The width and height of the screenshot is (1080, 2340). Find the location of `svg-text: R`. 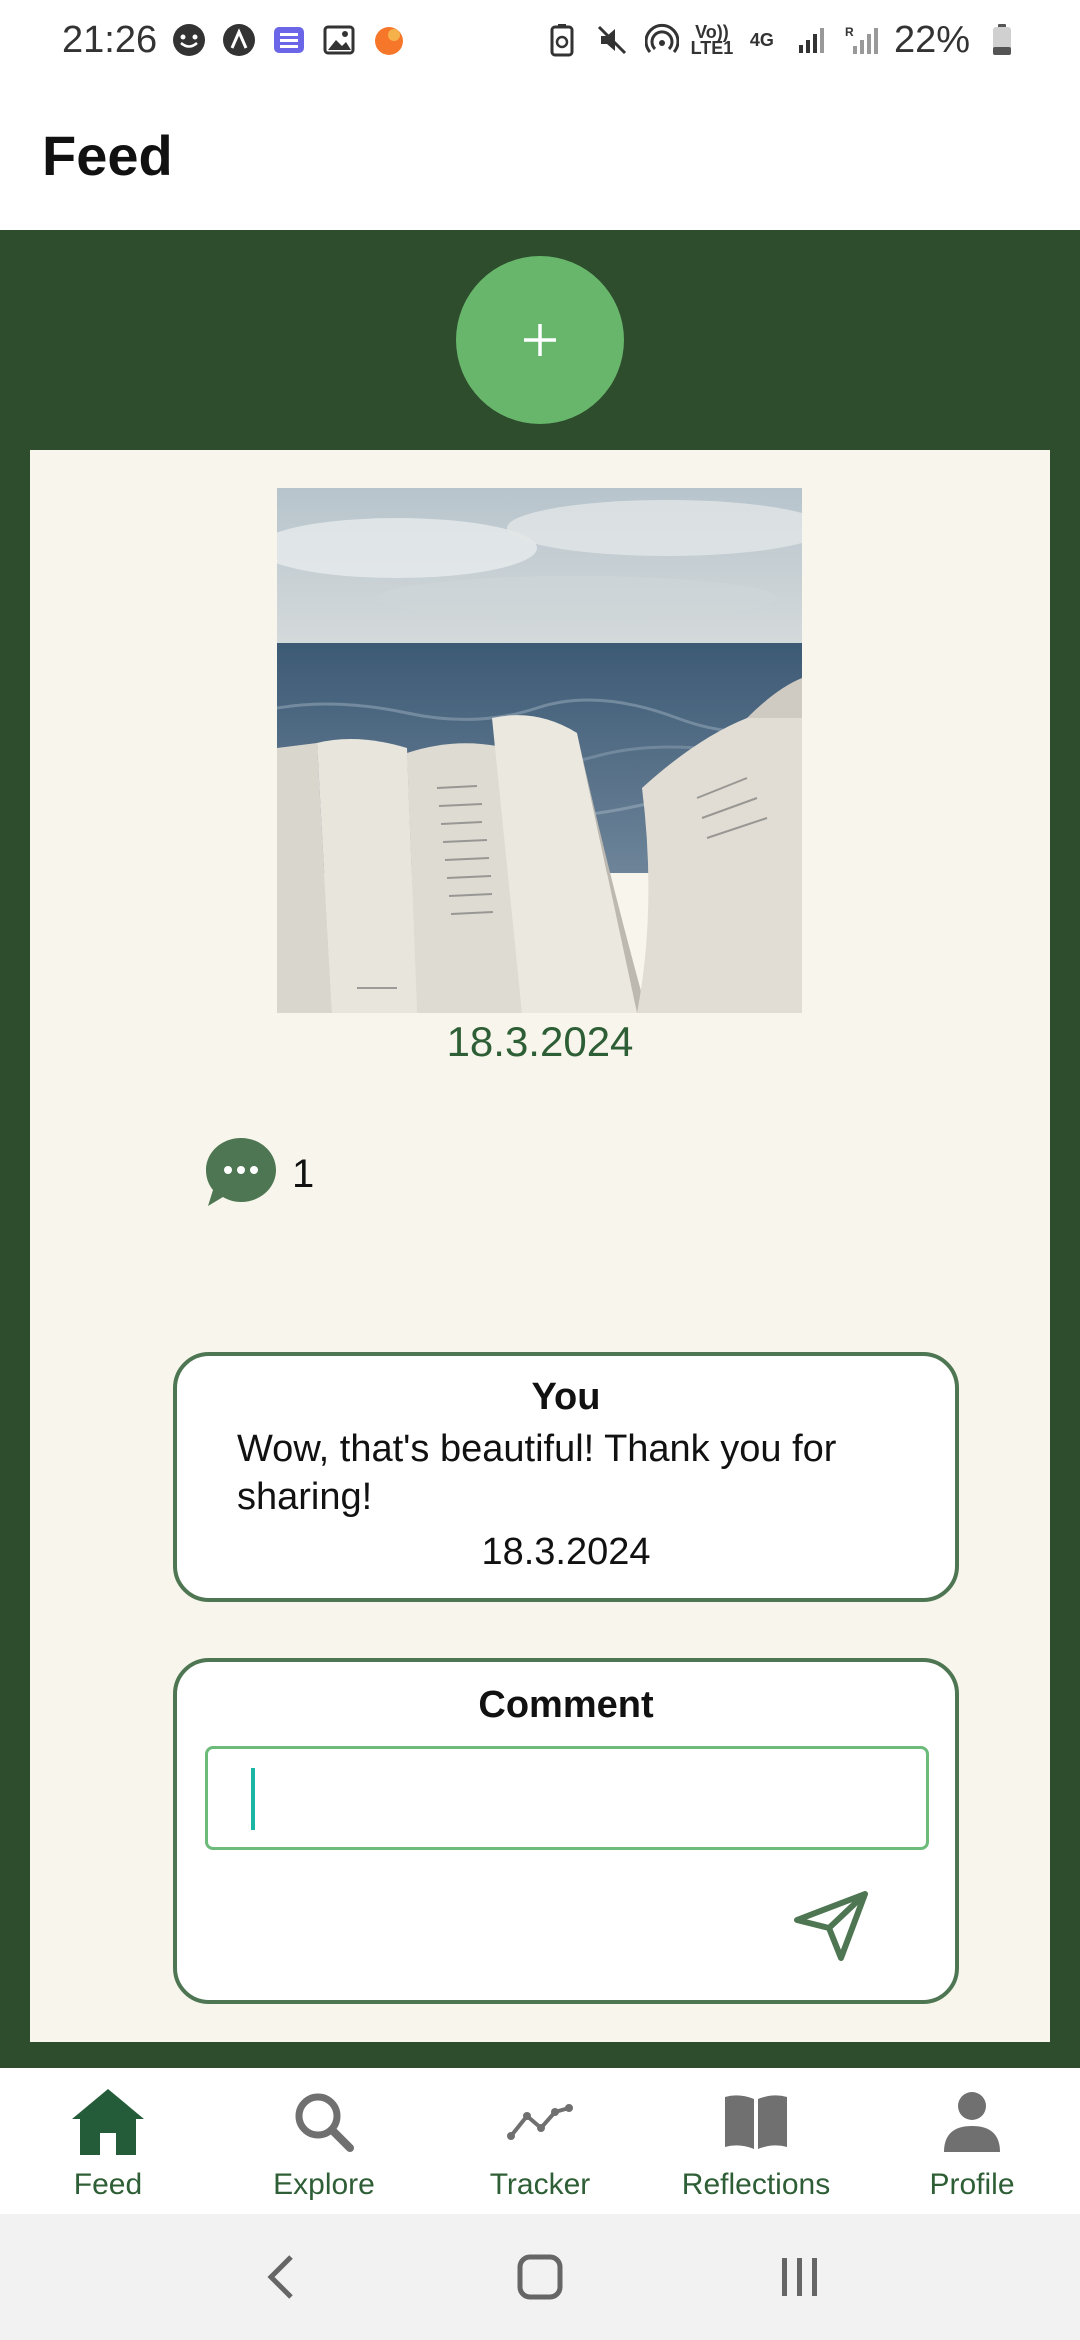

svg-text: R is located at coordinates (849, 32).